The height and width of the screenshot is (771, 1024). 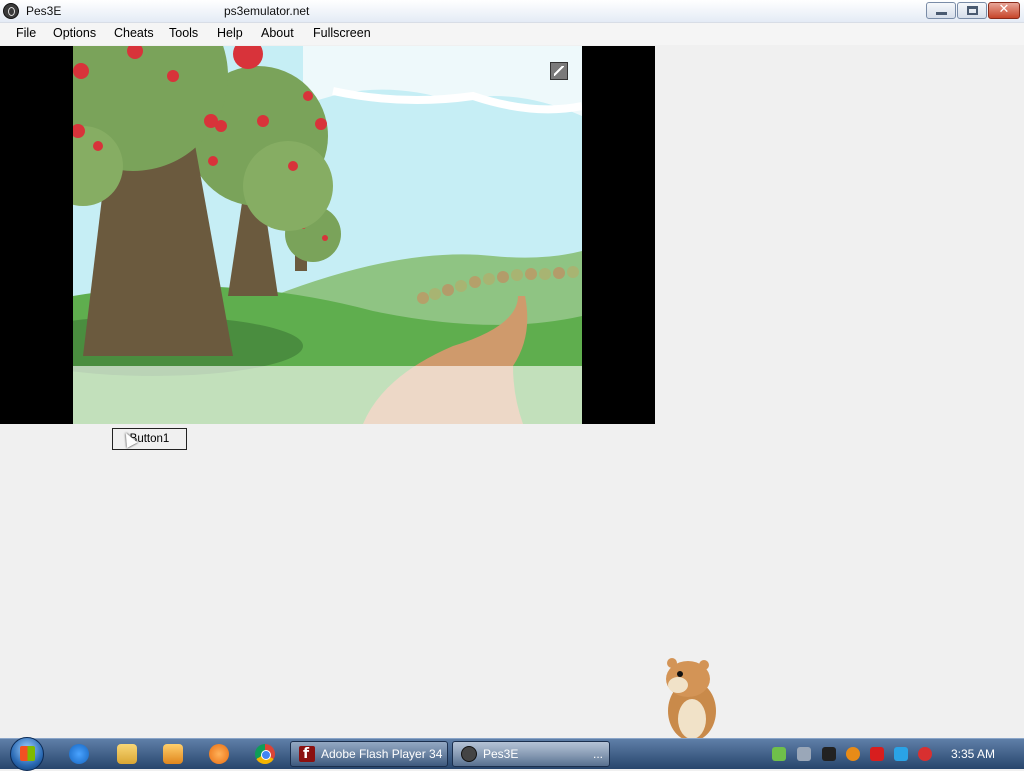 What do you see at coordinates (134, 33) in the screenshot?
I see `menu-cheats: Cheats` at bounding box center [134, 33].